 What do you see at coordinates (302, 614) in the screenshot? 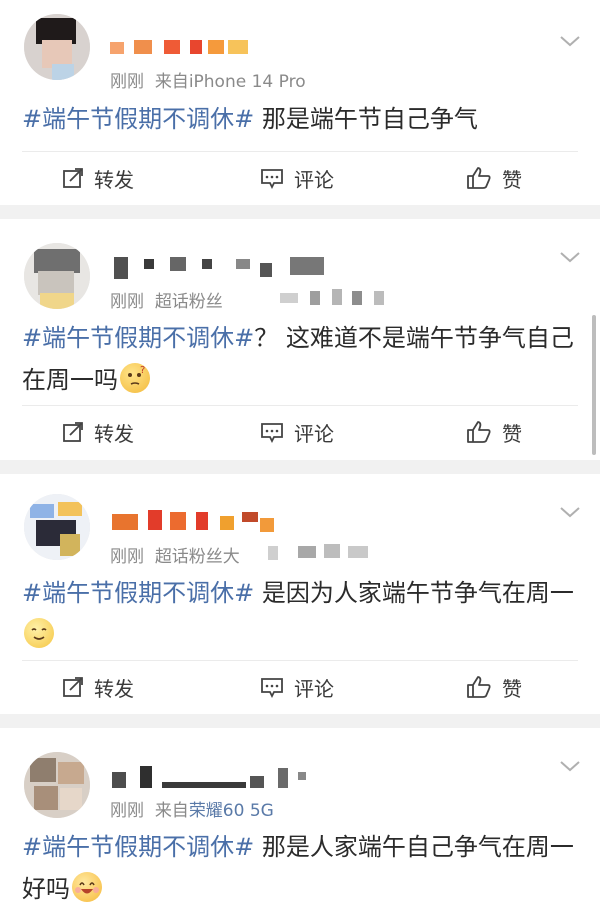
I see `post-content: #端午节假期不调休# 是因为人家端午节争气在周一` at bounding box center [302, 614].